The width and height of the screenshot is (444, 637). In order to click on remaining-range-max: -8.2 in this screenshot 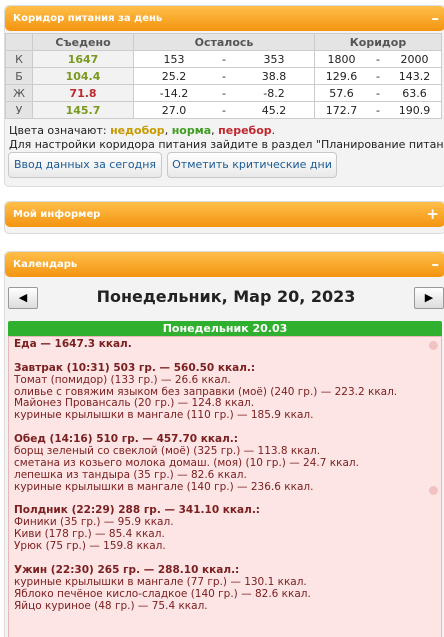, I will do `click(274, 93)`.